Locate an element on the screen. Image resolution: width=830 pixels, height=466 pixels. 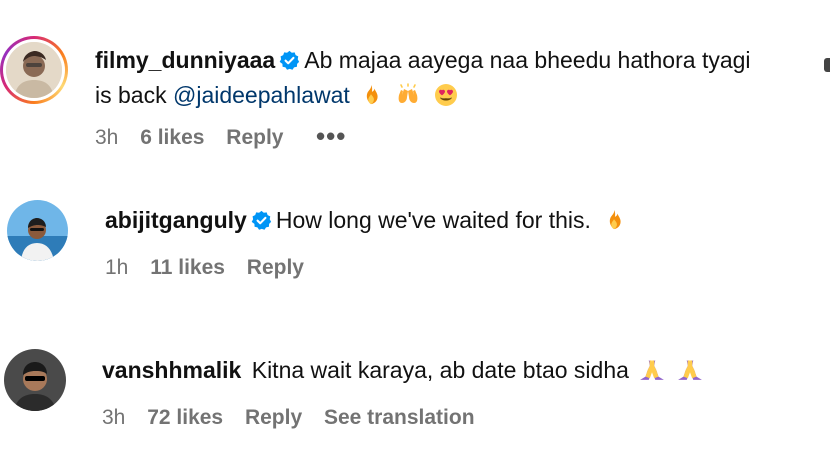
see-translation-button: See translation is located at coordinates (399, 417).